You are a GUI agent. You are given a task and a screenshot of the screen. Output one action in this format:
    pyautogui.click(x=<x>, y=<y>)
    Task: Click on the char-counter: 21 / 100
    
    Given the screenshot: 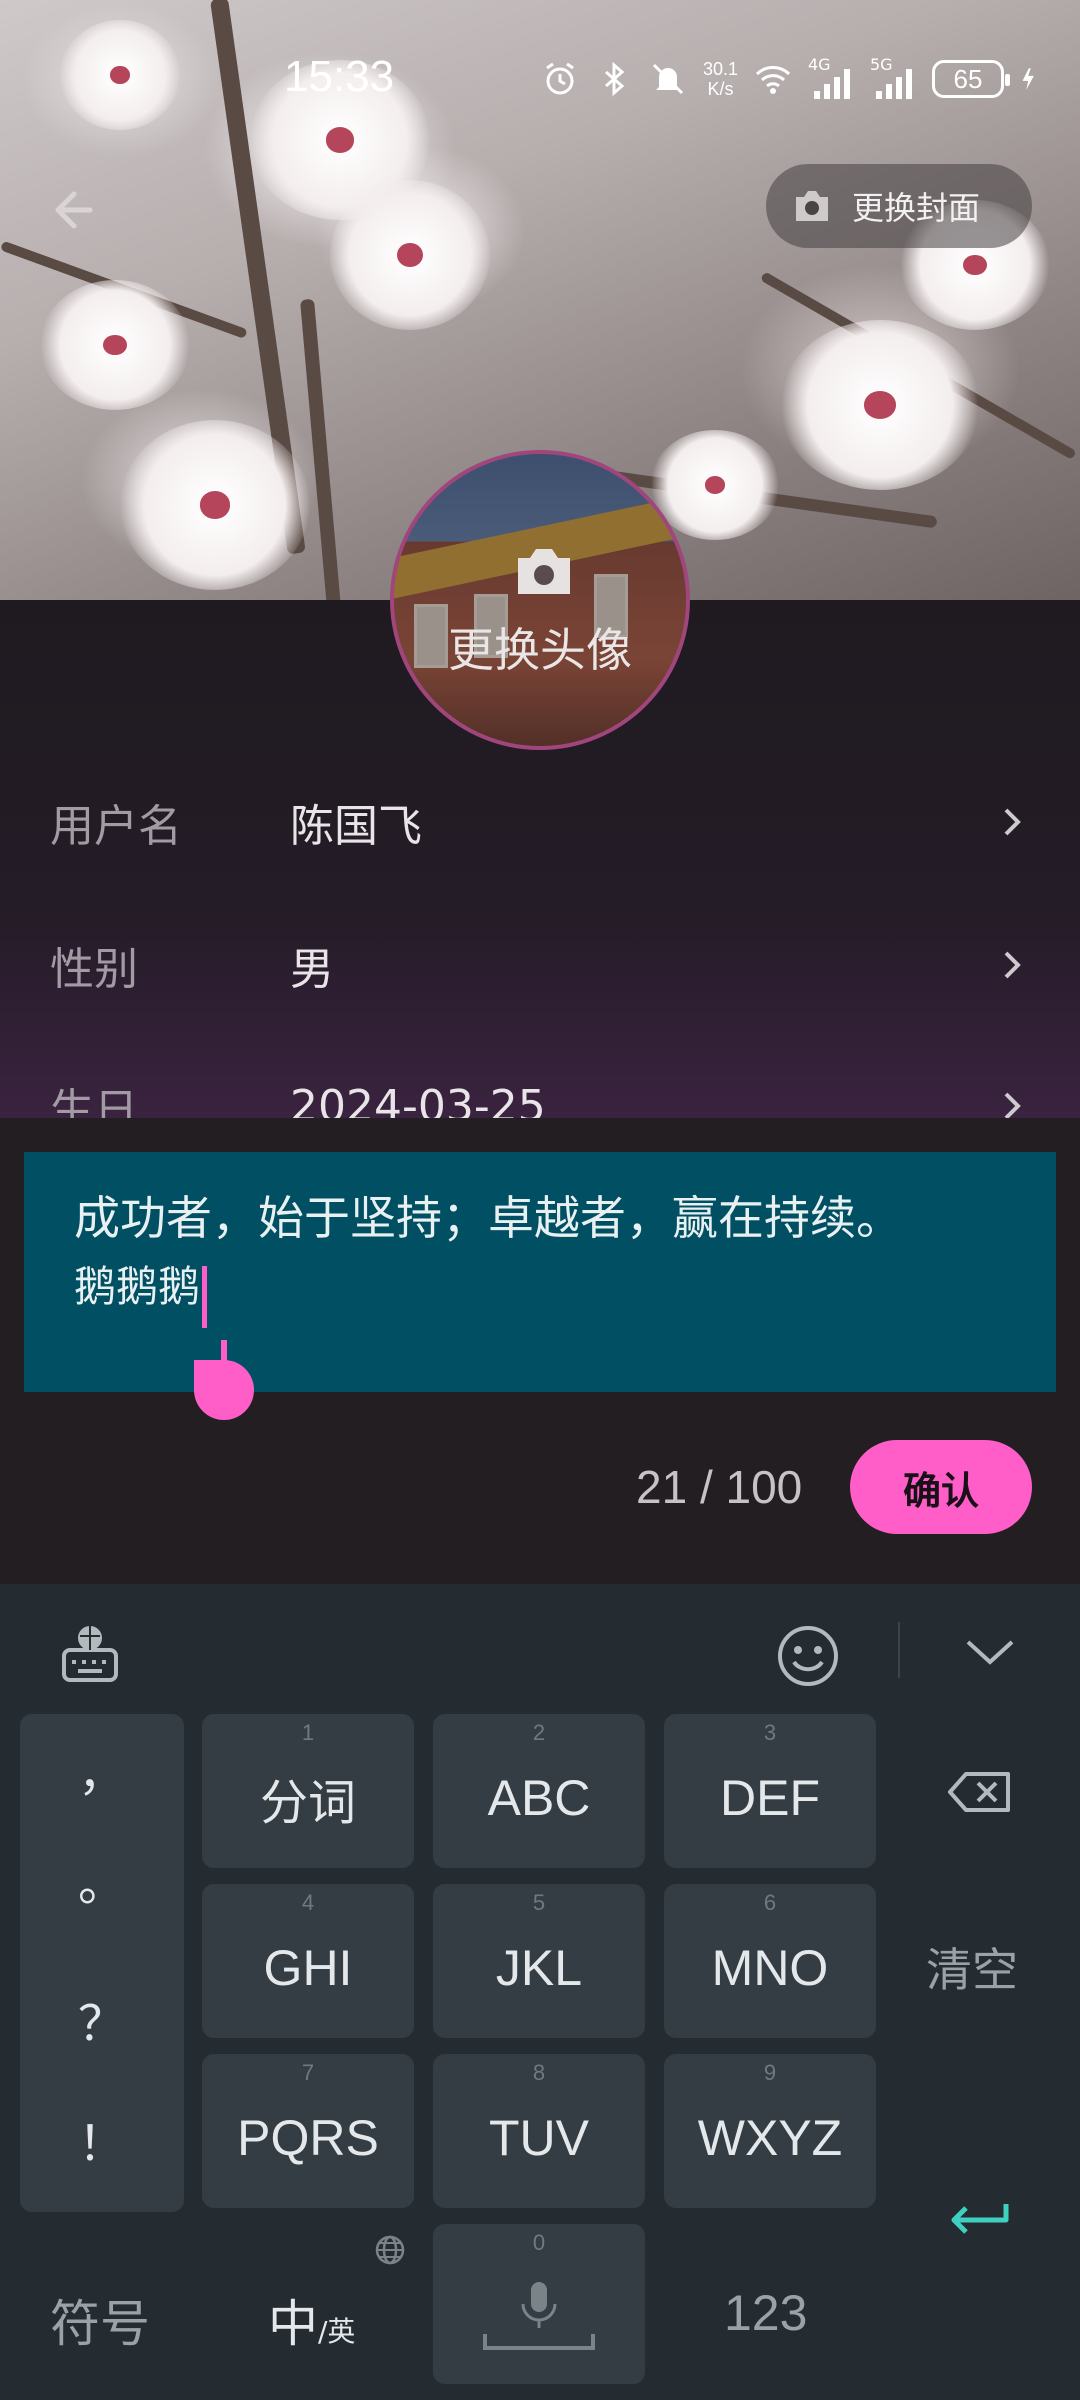 What is the action you would take?
    pyautogui.click(x=719, y=1487)
    